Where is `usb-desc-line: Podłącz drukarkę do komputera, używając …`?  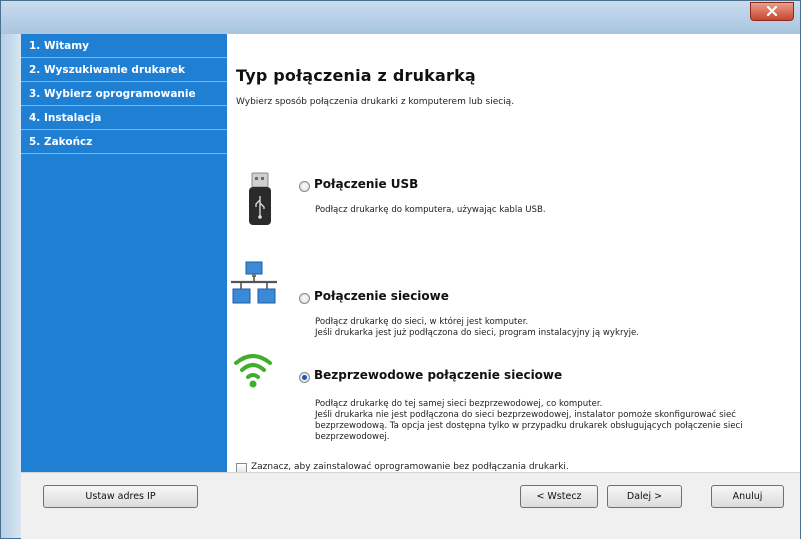 usb-desc-line: Podłącz drukarkę do komputera, używając … is located at coordinates (430, 210).